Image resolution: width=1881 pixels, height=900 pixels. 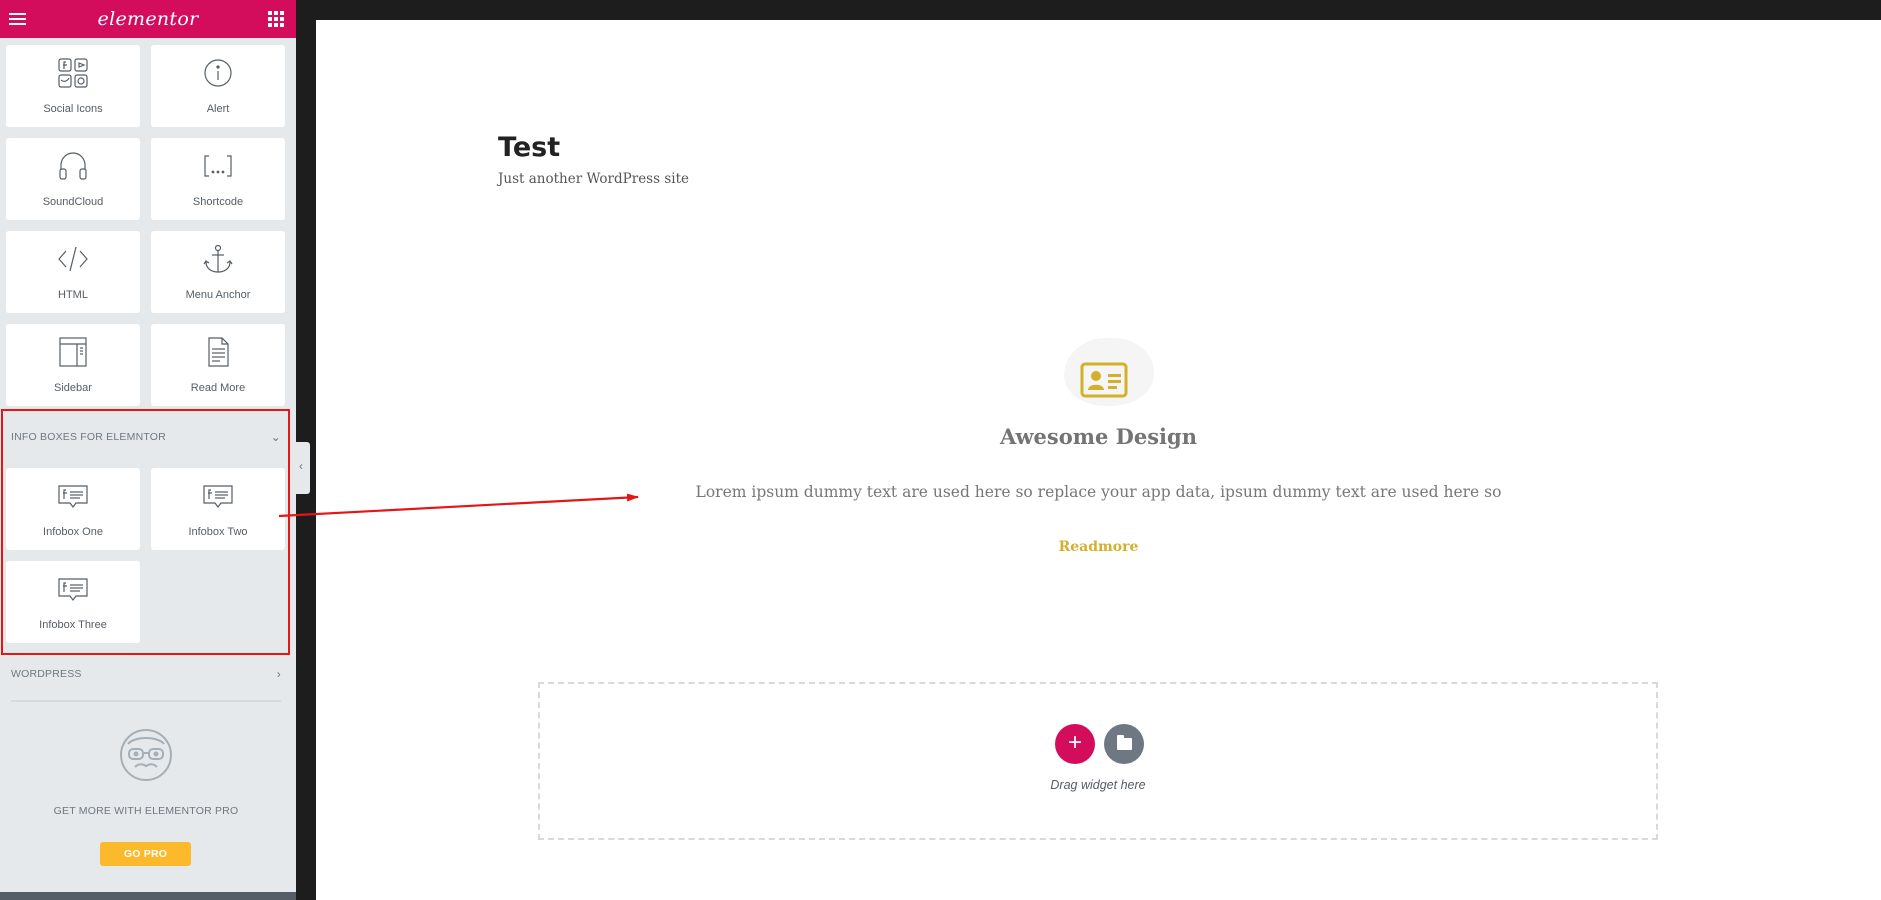 I want to click on widget-drop-zone: + Drag widget here, so click(x=1098, y=761).